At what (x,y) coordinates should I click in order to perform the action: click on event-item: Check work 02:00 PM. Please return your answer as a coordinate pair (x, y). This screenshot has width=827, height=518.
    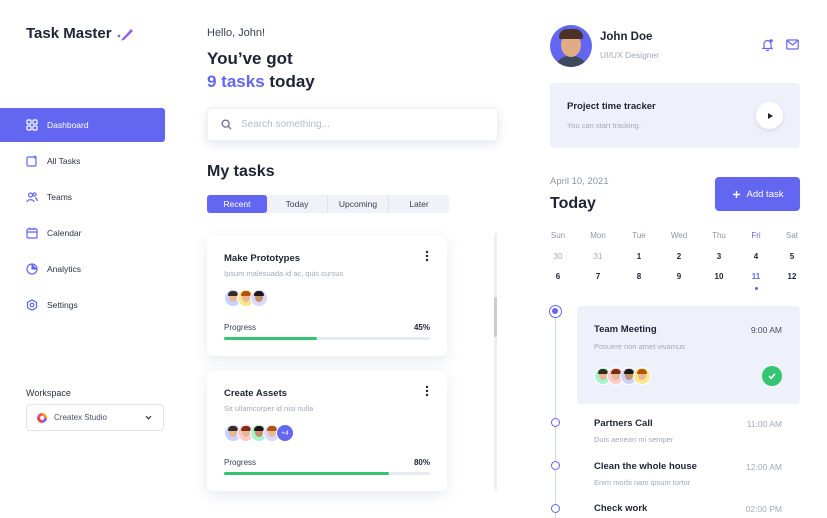
    Looking at the image, I should click on (697, 508).